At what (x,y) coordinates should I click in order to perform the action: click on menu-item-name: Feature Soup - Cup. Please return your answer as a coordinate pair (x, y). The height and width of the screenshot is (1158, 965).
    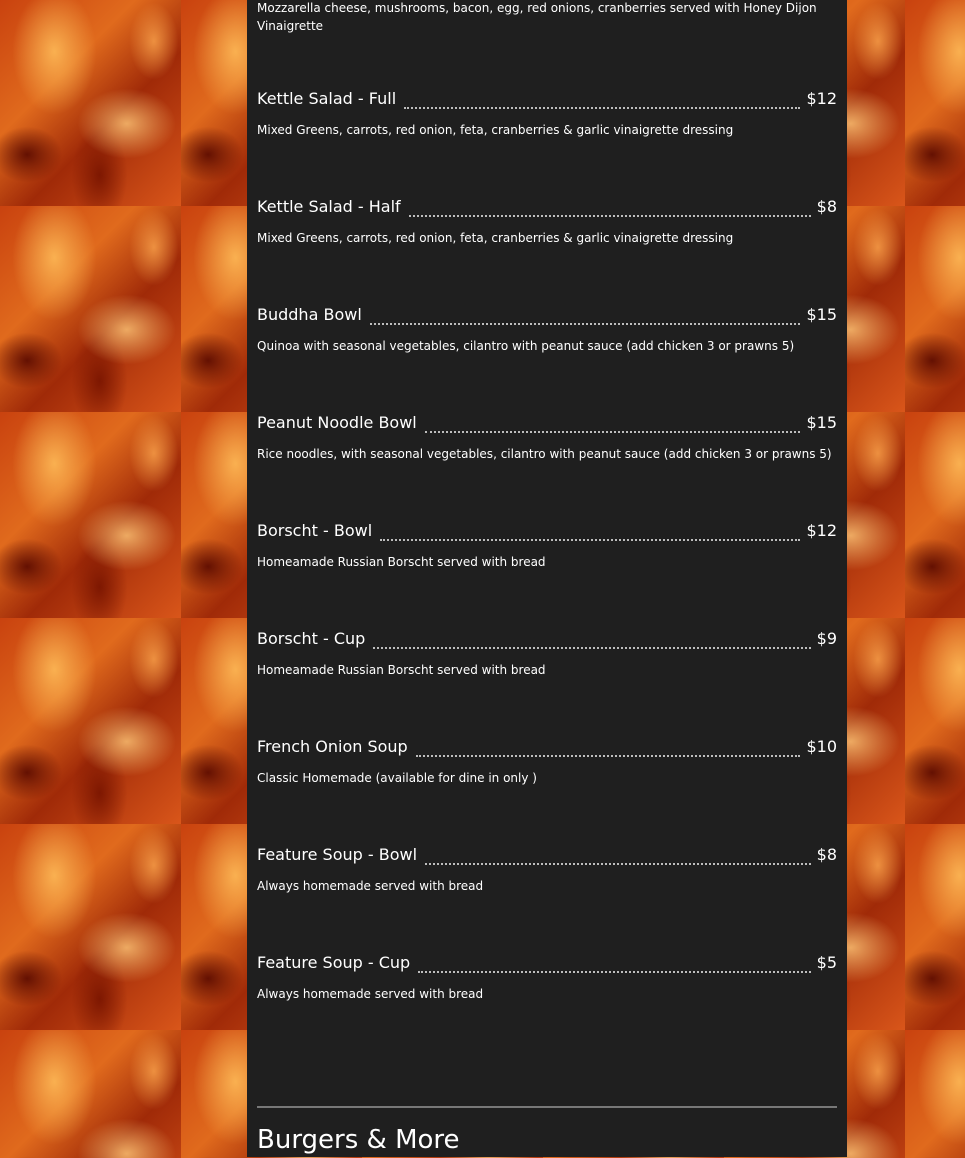
    Looking at the image, I should click on (334, 962).